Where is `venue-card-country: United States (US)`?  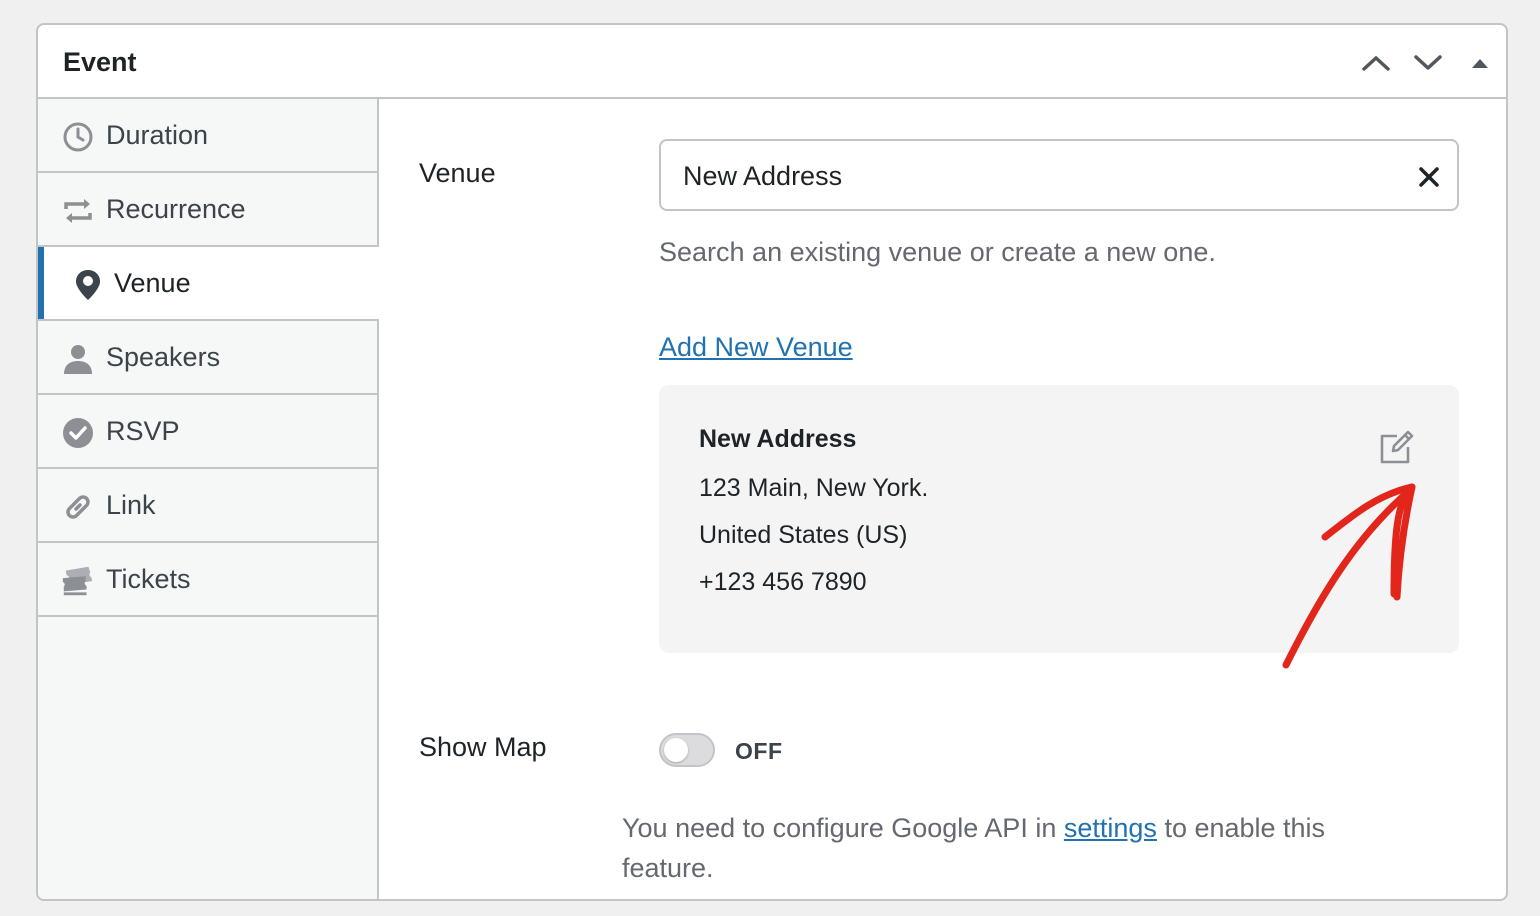
venue-card-country: United States (US) is located at coordinates (803, 535).